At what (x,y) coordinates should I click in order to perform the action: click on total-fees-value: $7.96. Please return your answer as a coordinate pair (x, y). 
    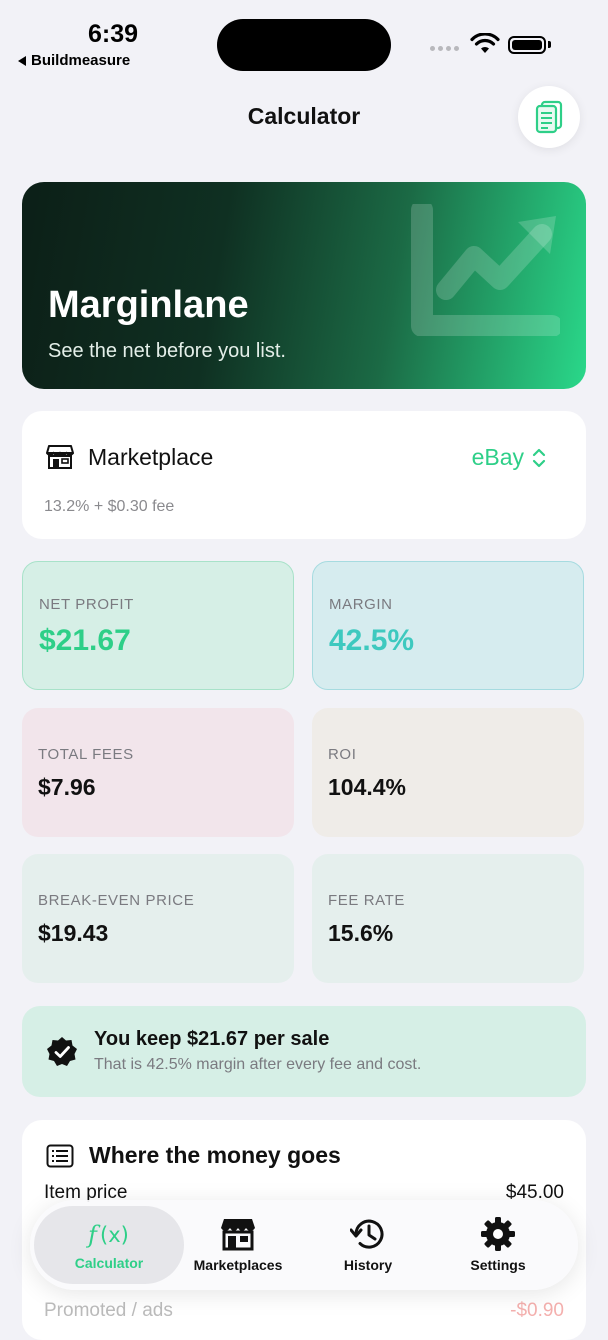
    Looking at the image, I should click on (67, 787).